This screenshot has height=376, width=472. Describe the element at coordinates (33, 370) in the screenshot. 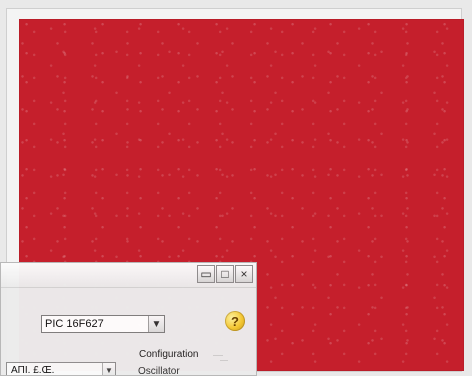

I see `lower-select-value: ΑΠΙ. £.Œ.` at that location.